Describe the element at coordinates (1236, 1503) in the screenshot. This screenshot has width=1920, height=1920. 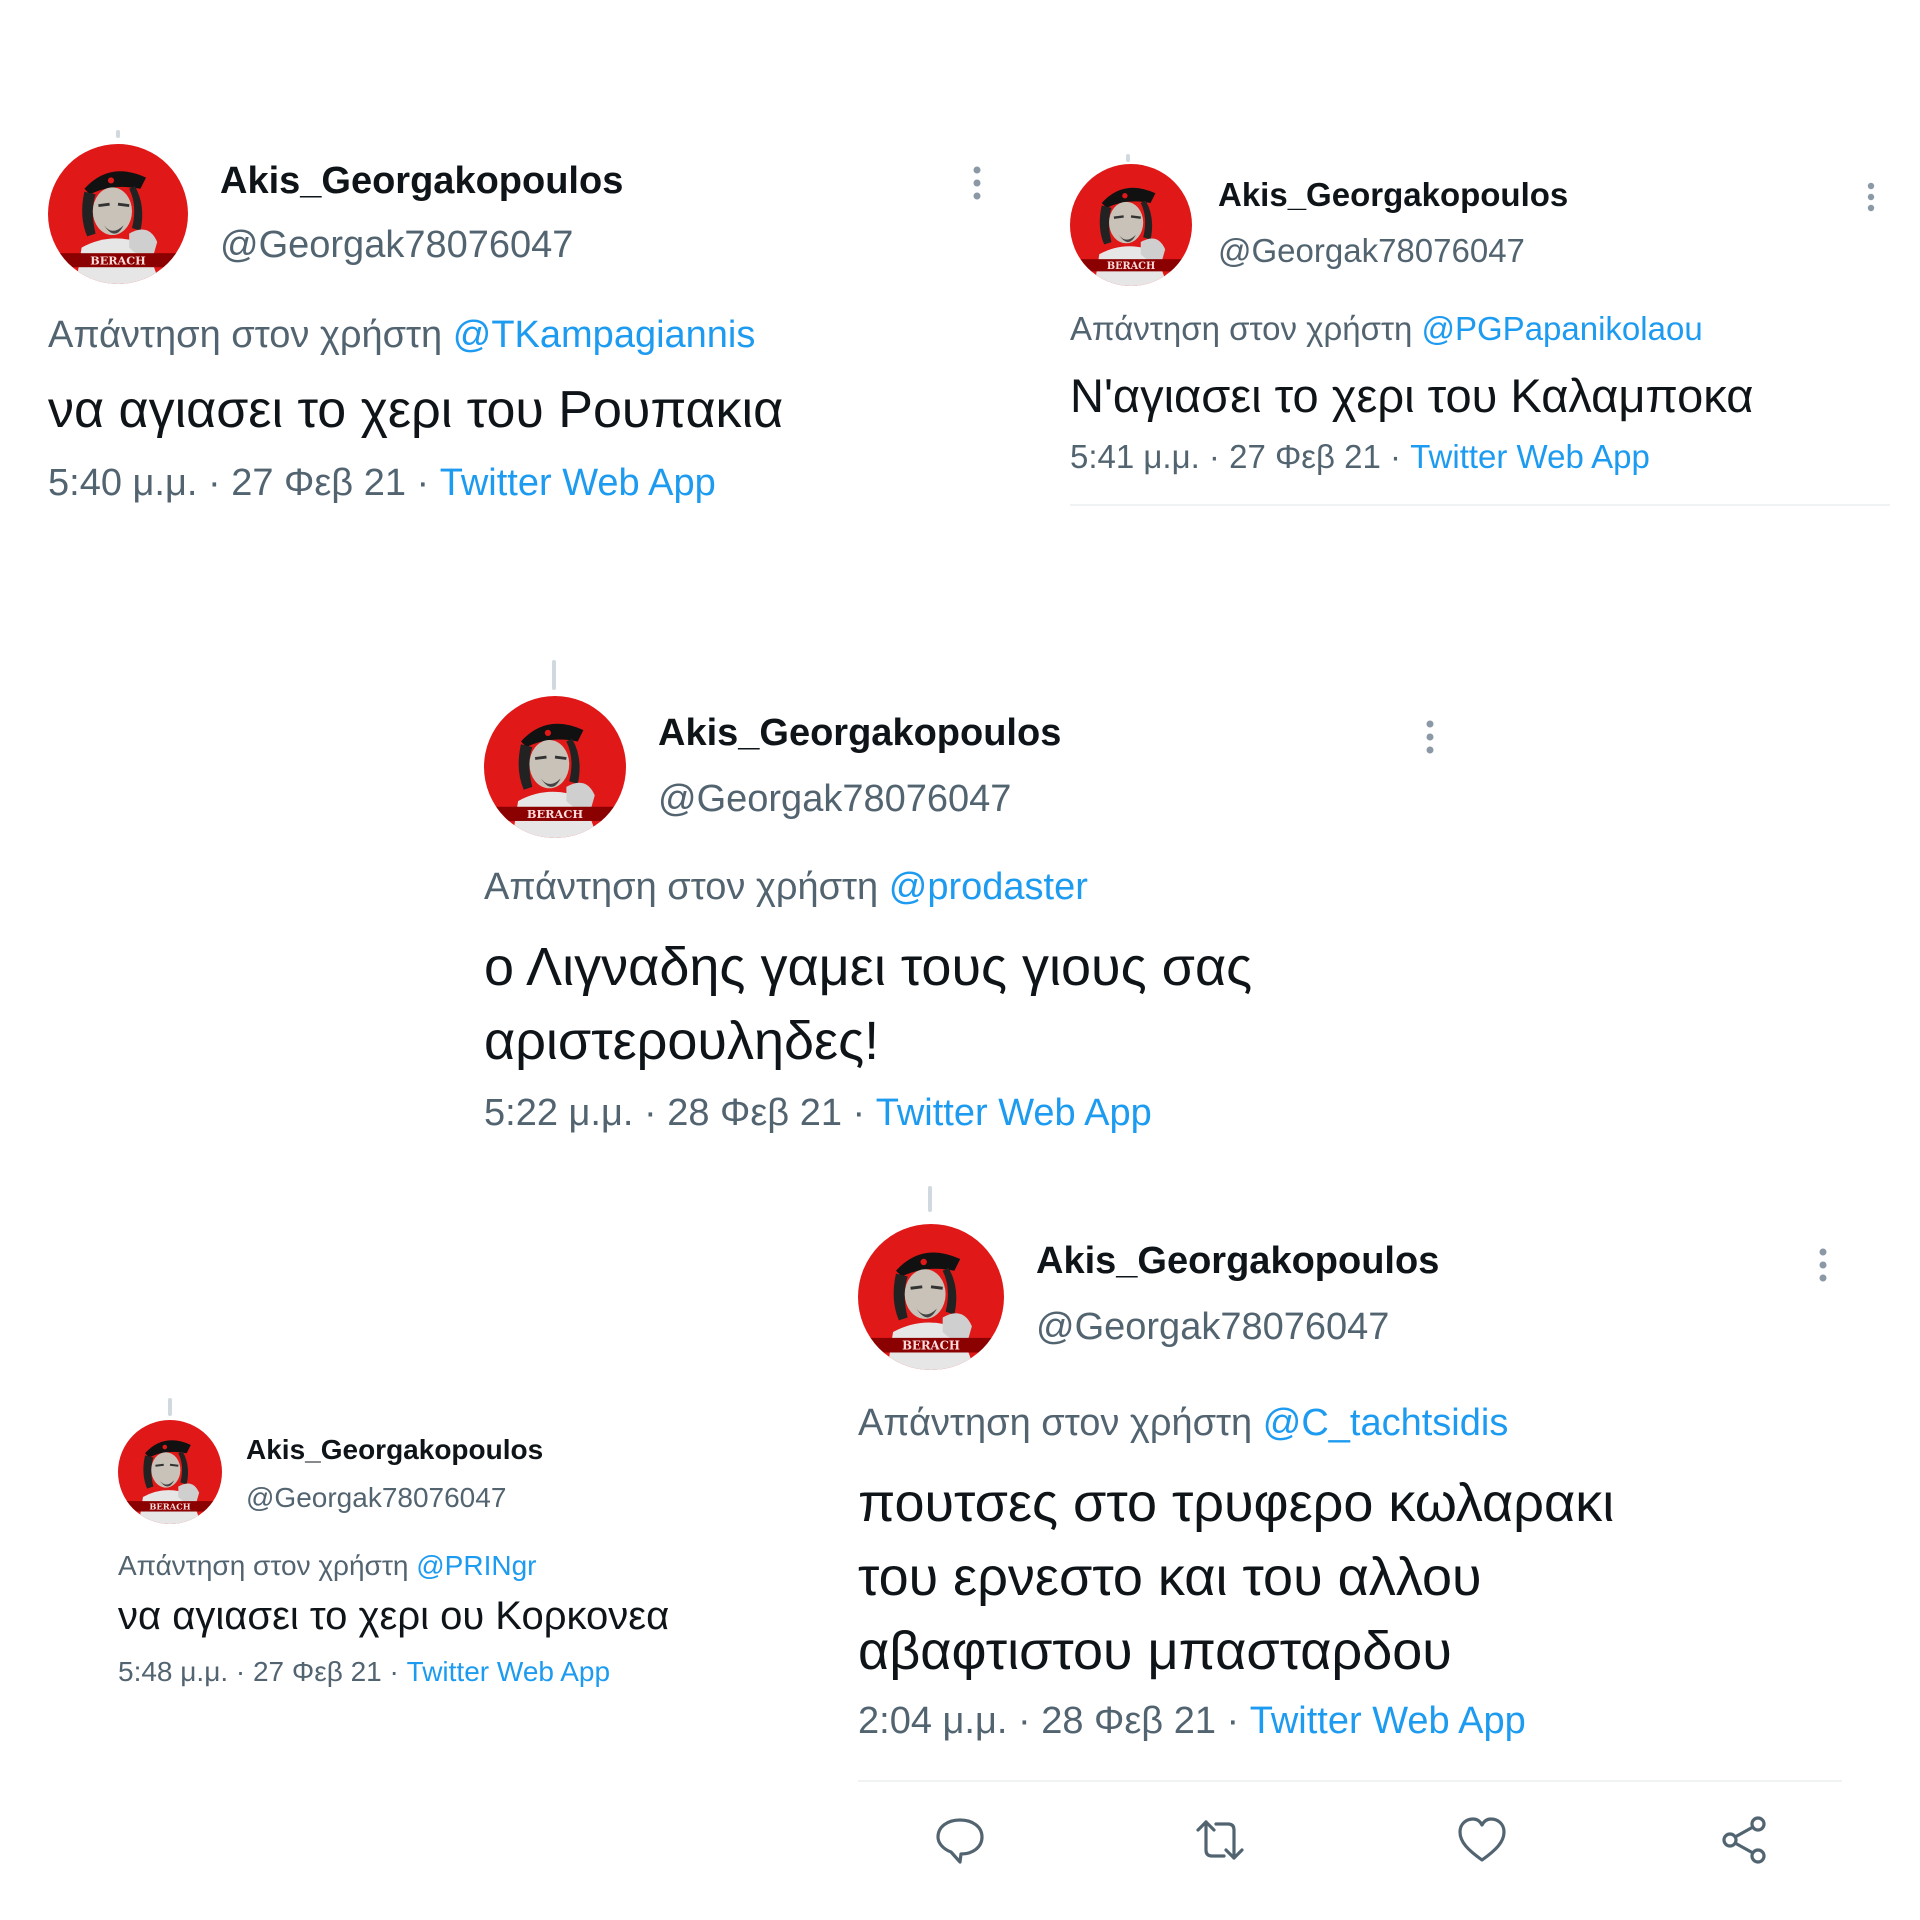
I see `tweet-text-line: πουτσες στο τρυφερο κωλαρακι` at that location.